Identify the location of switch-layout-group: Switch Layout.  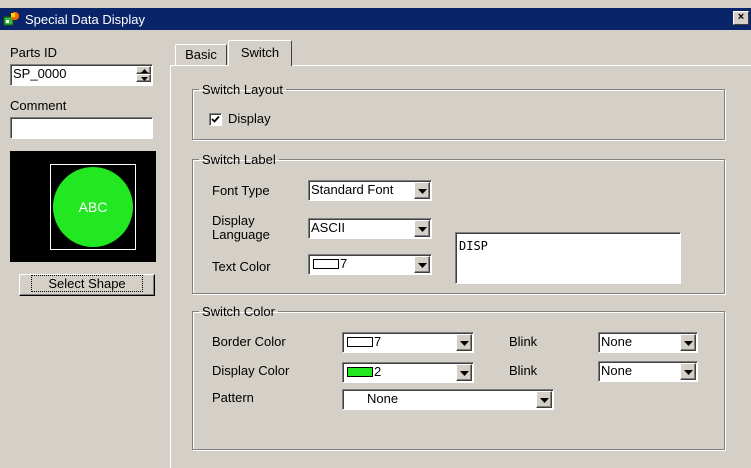
(458, 111).